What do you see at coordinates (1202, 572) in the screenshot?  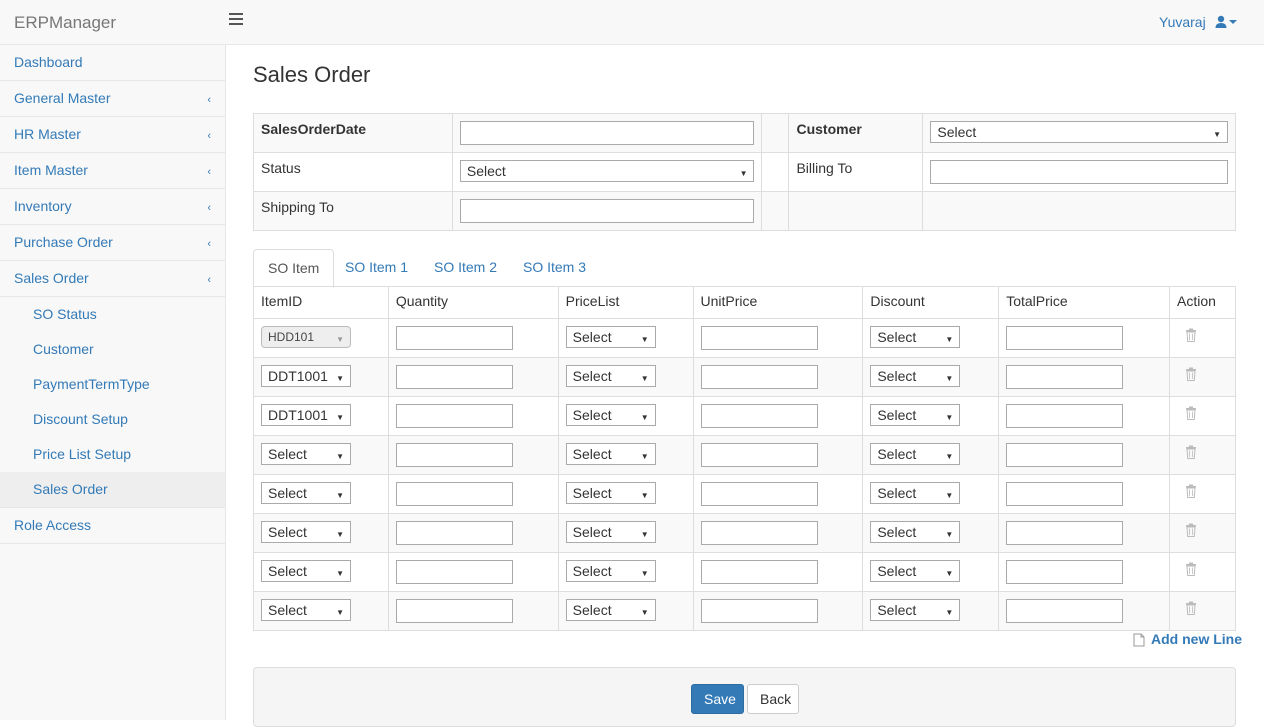 I see `cell-action` at bounding box center [1202, 572].